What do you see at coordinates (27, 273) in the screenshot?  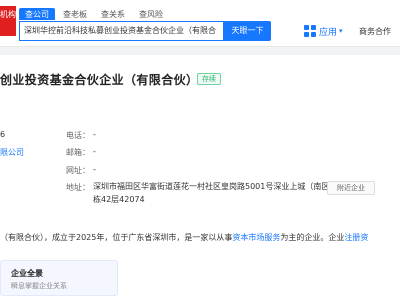 I see `panorama-title: 企业全景` at bounding box center [27, 273].